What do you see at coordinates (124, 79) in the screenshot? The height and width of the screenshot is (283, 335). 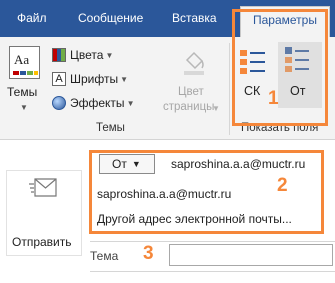 I see `fonts-dropdown-icon: ▼` at bounding box center [124, 79].